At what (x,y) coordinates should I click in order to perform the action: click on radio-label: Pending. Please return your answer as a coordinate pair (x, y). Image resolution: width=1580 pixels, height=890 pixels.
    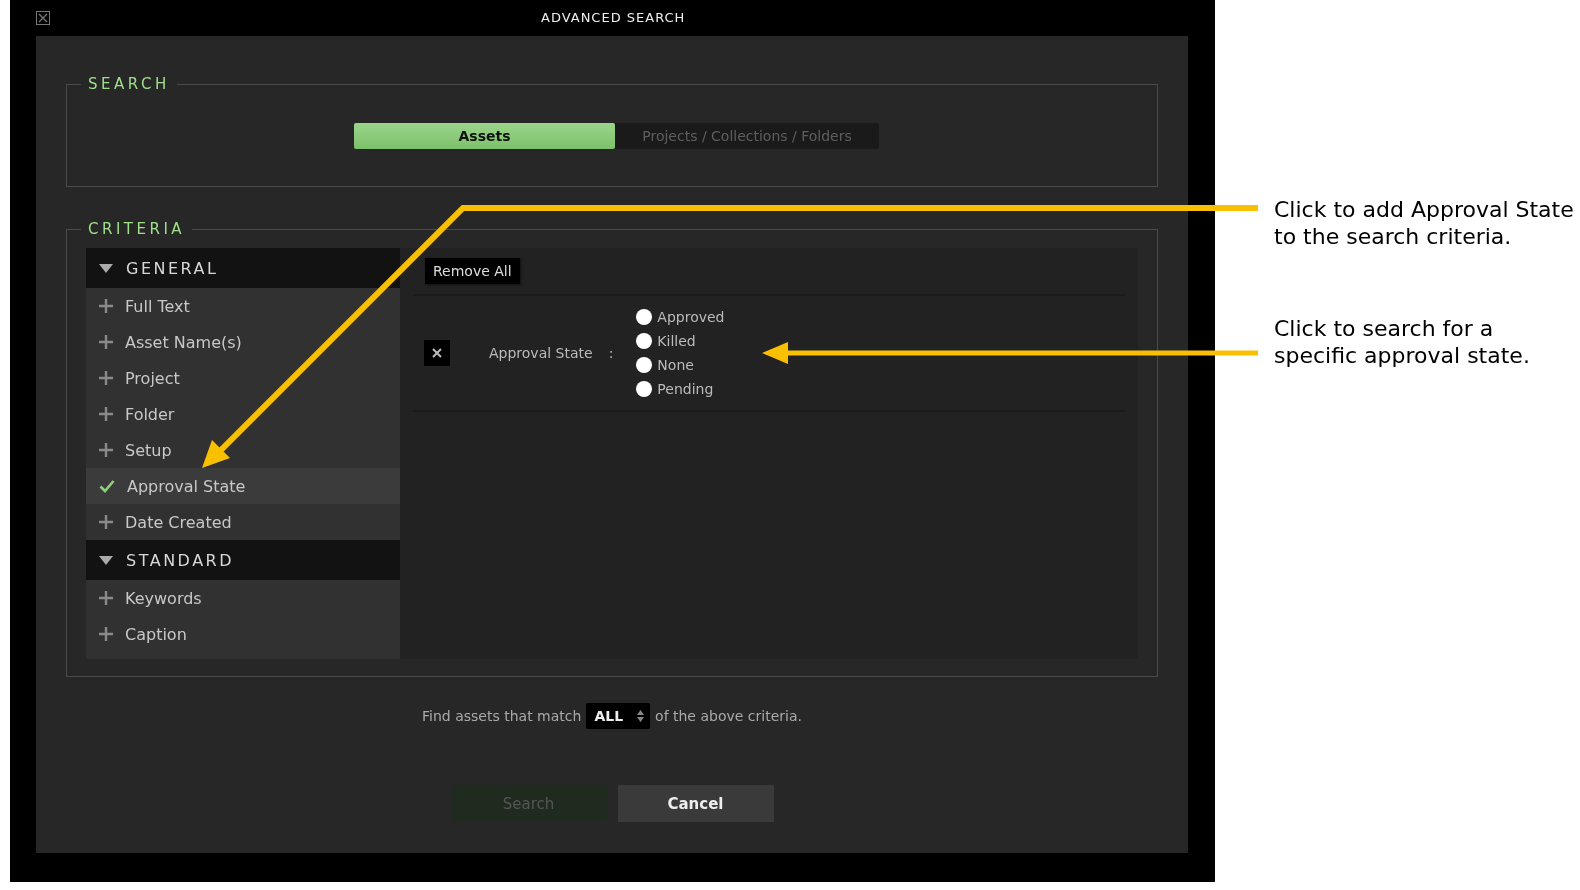
    Looking at the image, I should click on (685, 389).